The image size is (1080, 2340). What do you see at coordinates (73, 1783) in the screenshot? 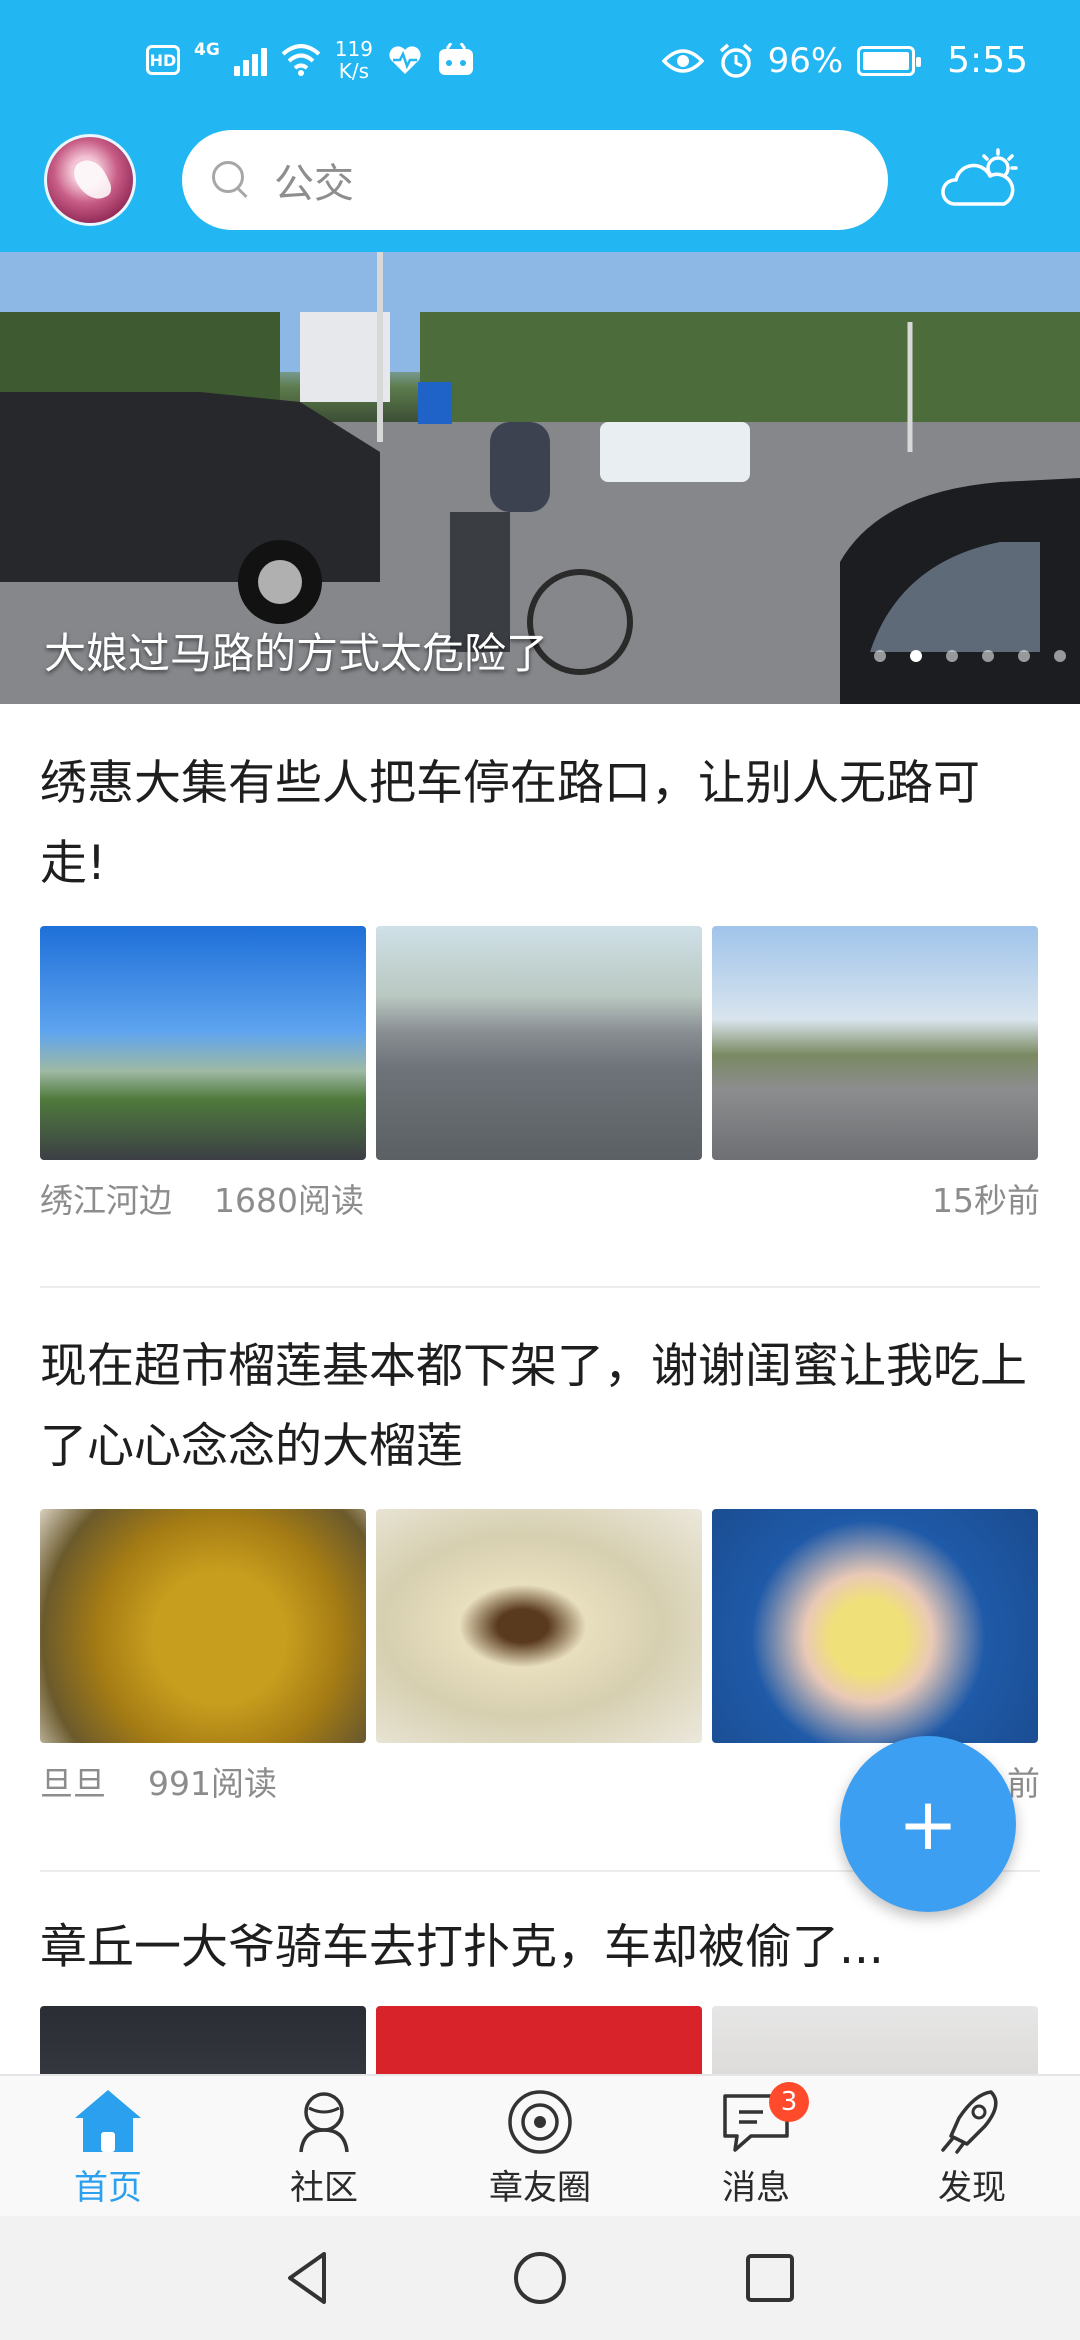
I see `post-author: 旦旦` at bounding box center [73, 1783].